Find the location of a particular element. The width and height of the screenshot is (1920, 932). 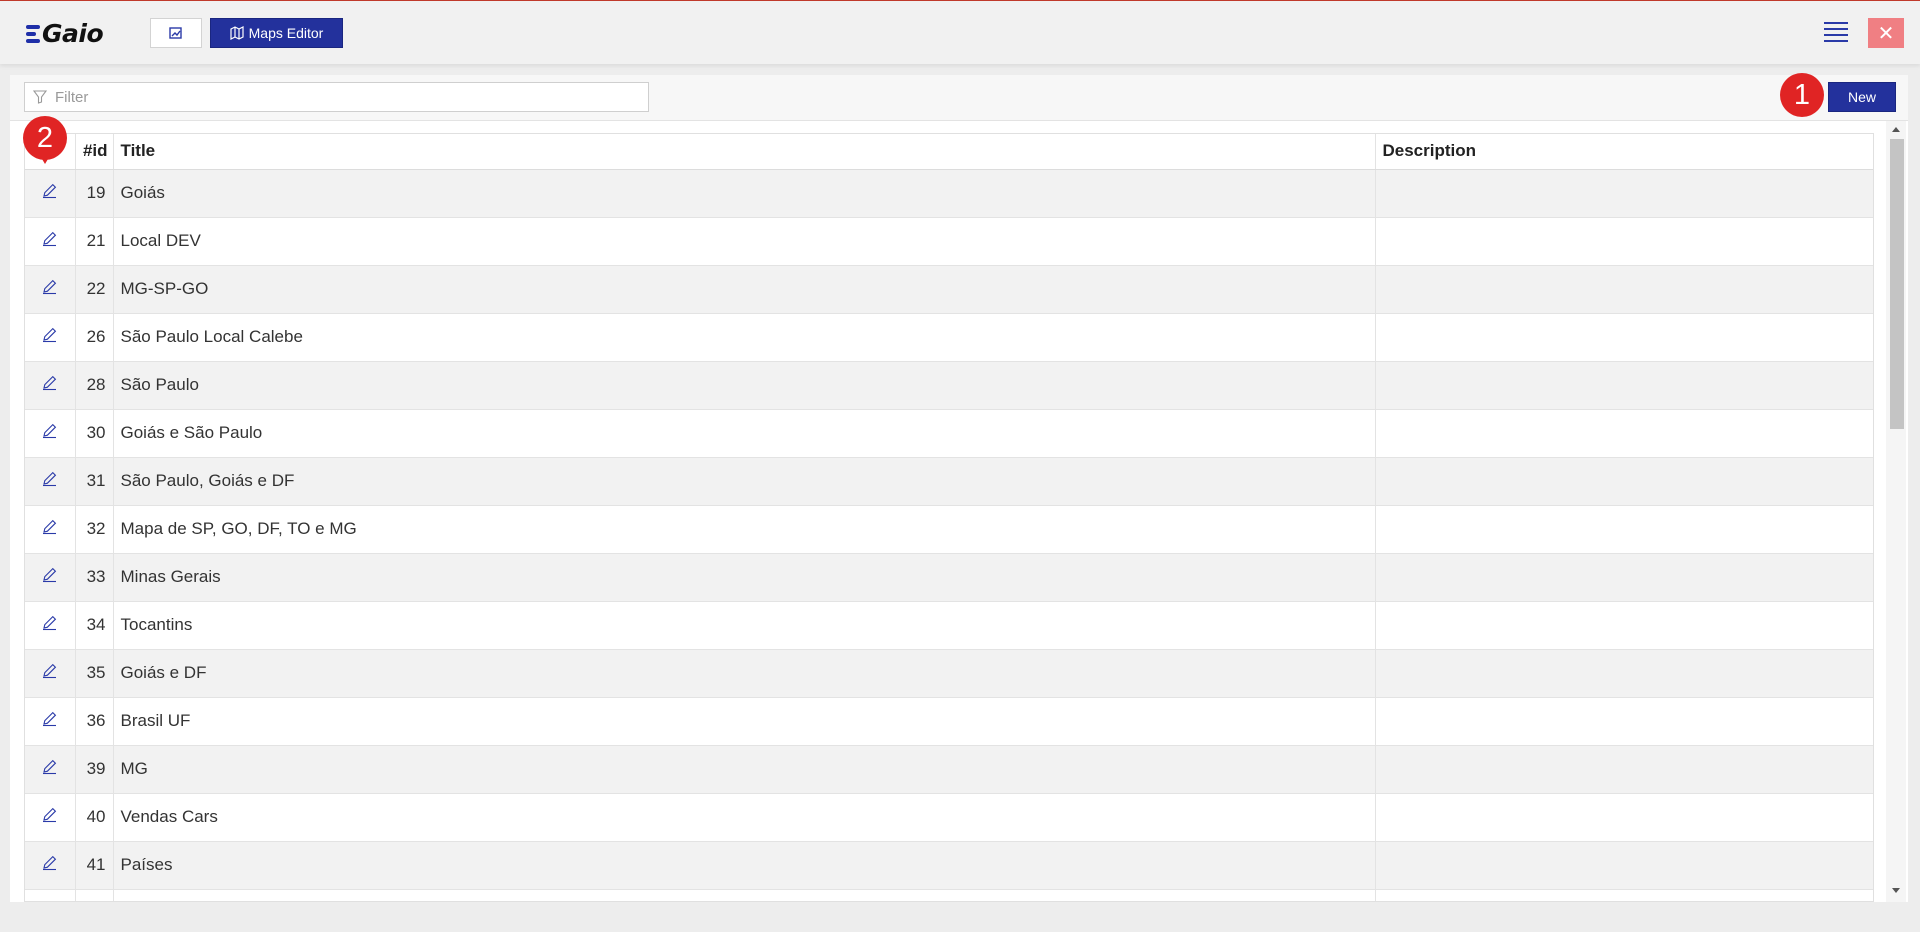

filter-input is located at coordinates (351, 97).